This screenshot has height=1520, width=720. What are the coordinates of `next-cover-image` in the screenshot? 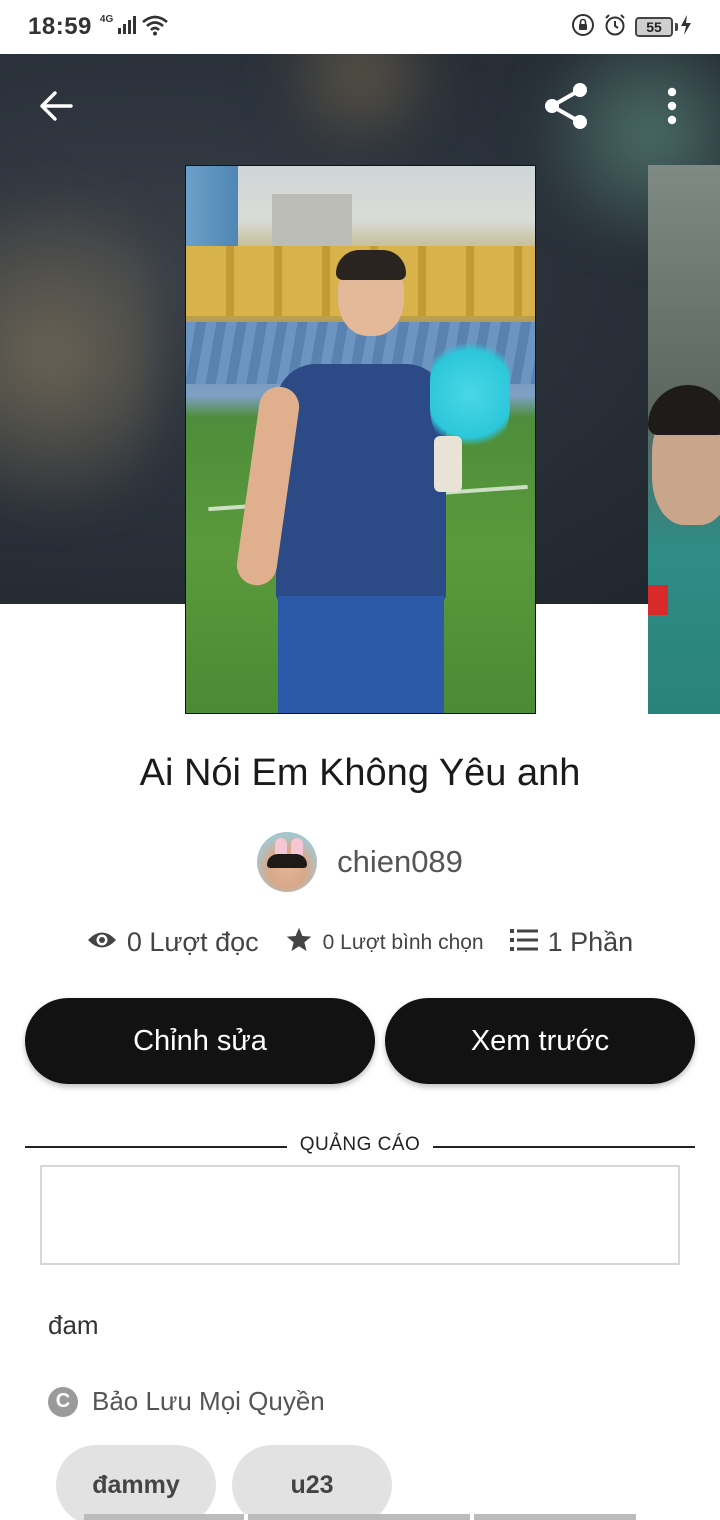 It's located at (684, 439).